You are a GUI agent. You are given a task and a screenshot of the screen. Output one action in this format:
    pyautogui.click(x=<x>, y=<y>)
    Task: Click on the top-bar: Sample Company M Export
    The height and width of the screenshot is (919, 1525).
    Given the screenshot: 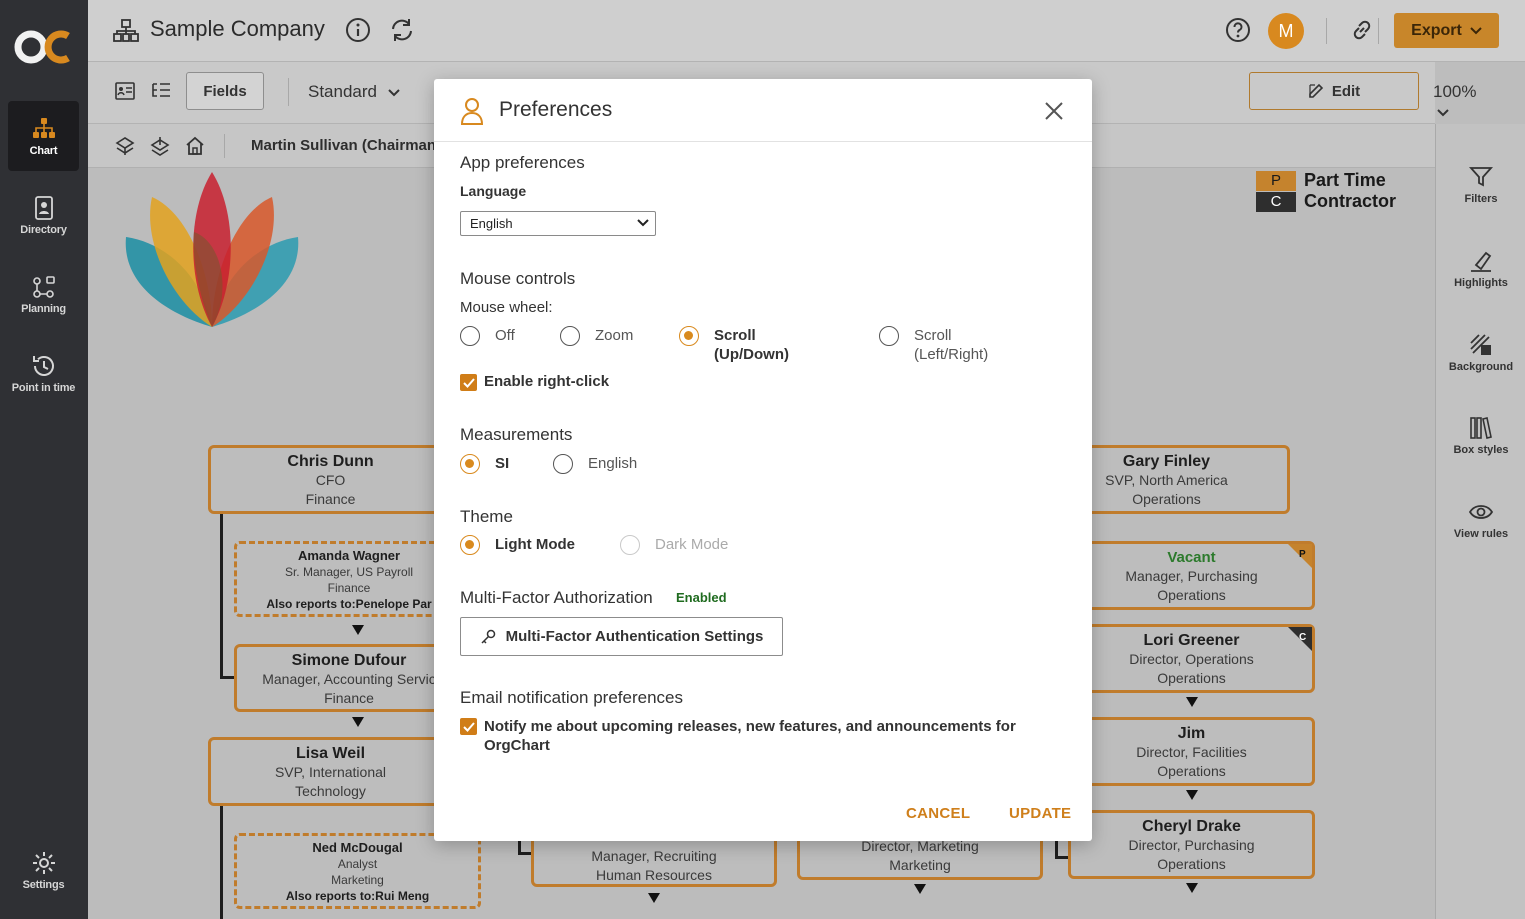 What is the action you would take?
    pyautogui.click(x=806, y=31)
    